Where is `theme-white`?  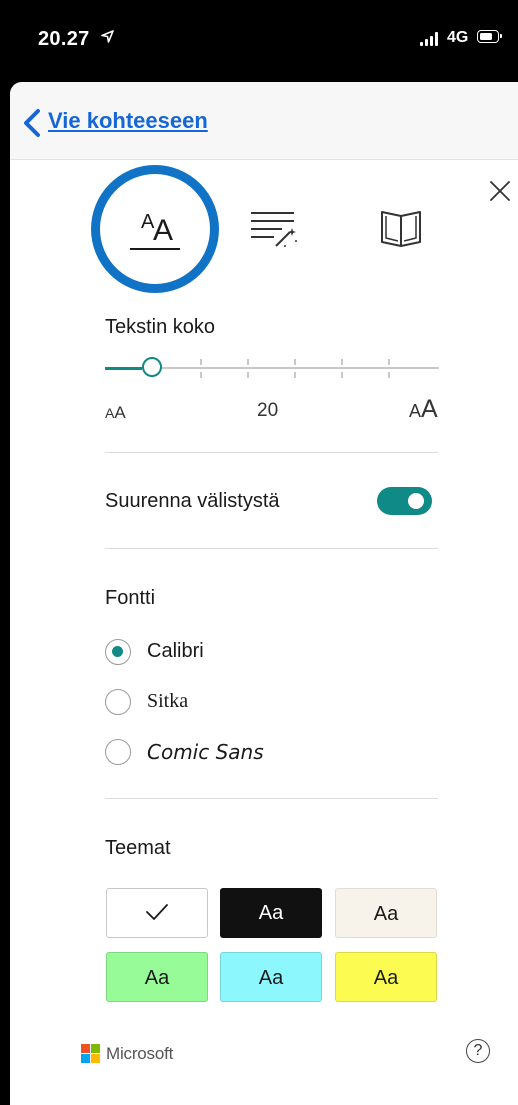 theme-white is located at coordinates (157, 913).